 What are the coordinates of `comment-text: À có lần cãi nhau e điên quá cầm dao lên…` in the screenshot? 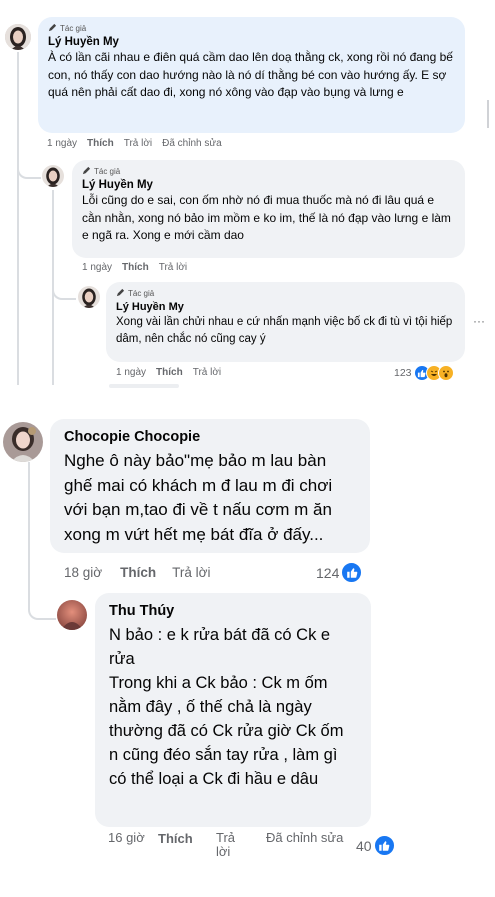 It's located at (250, 74).